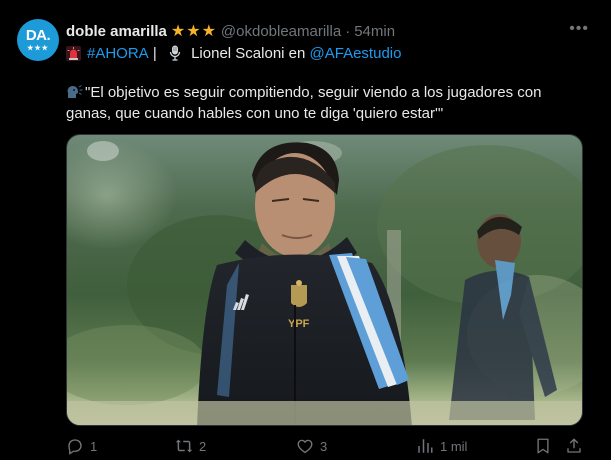  I want to click on avatar: DA. ★★★, so click(38, 40).